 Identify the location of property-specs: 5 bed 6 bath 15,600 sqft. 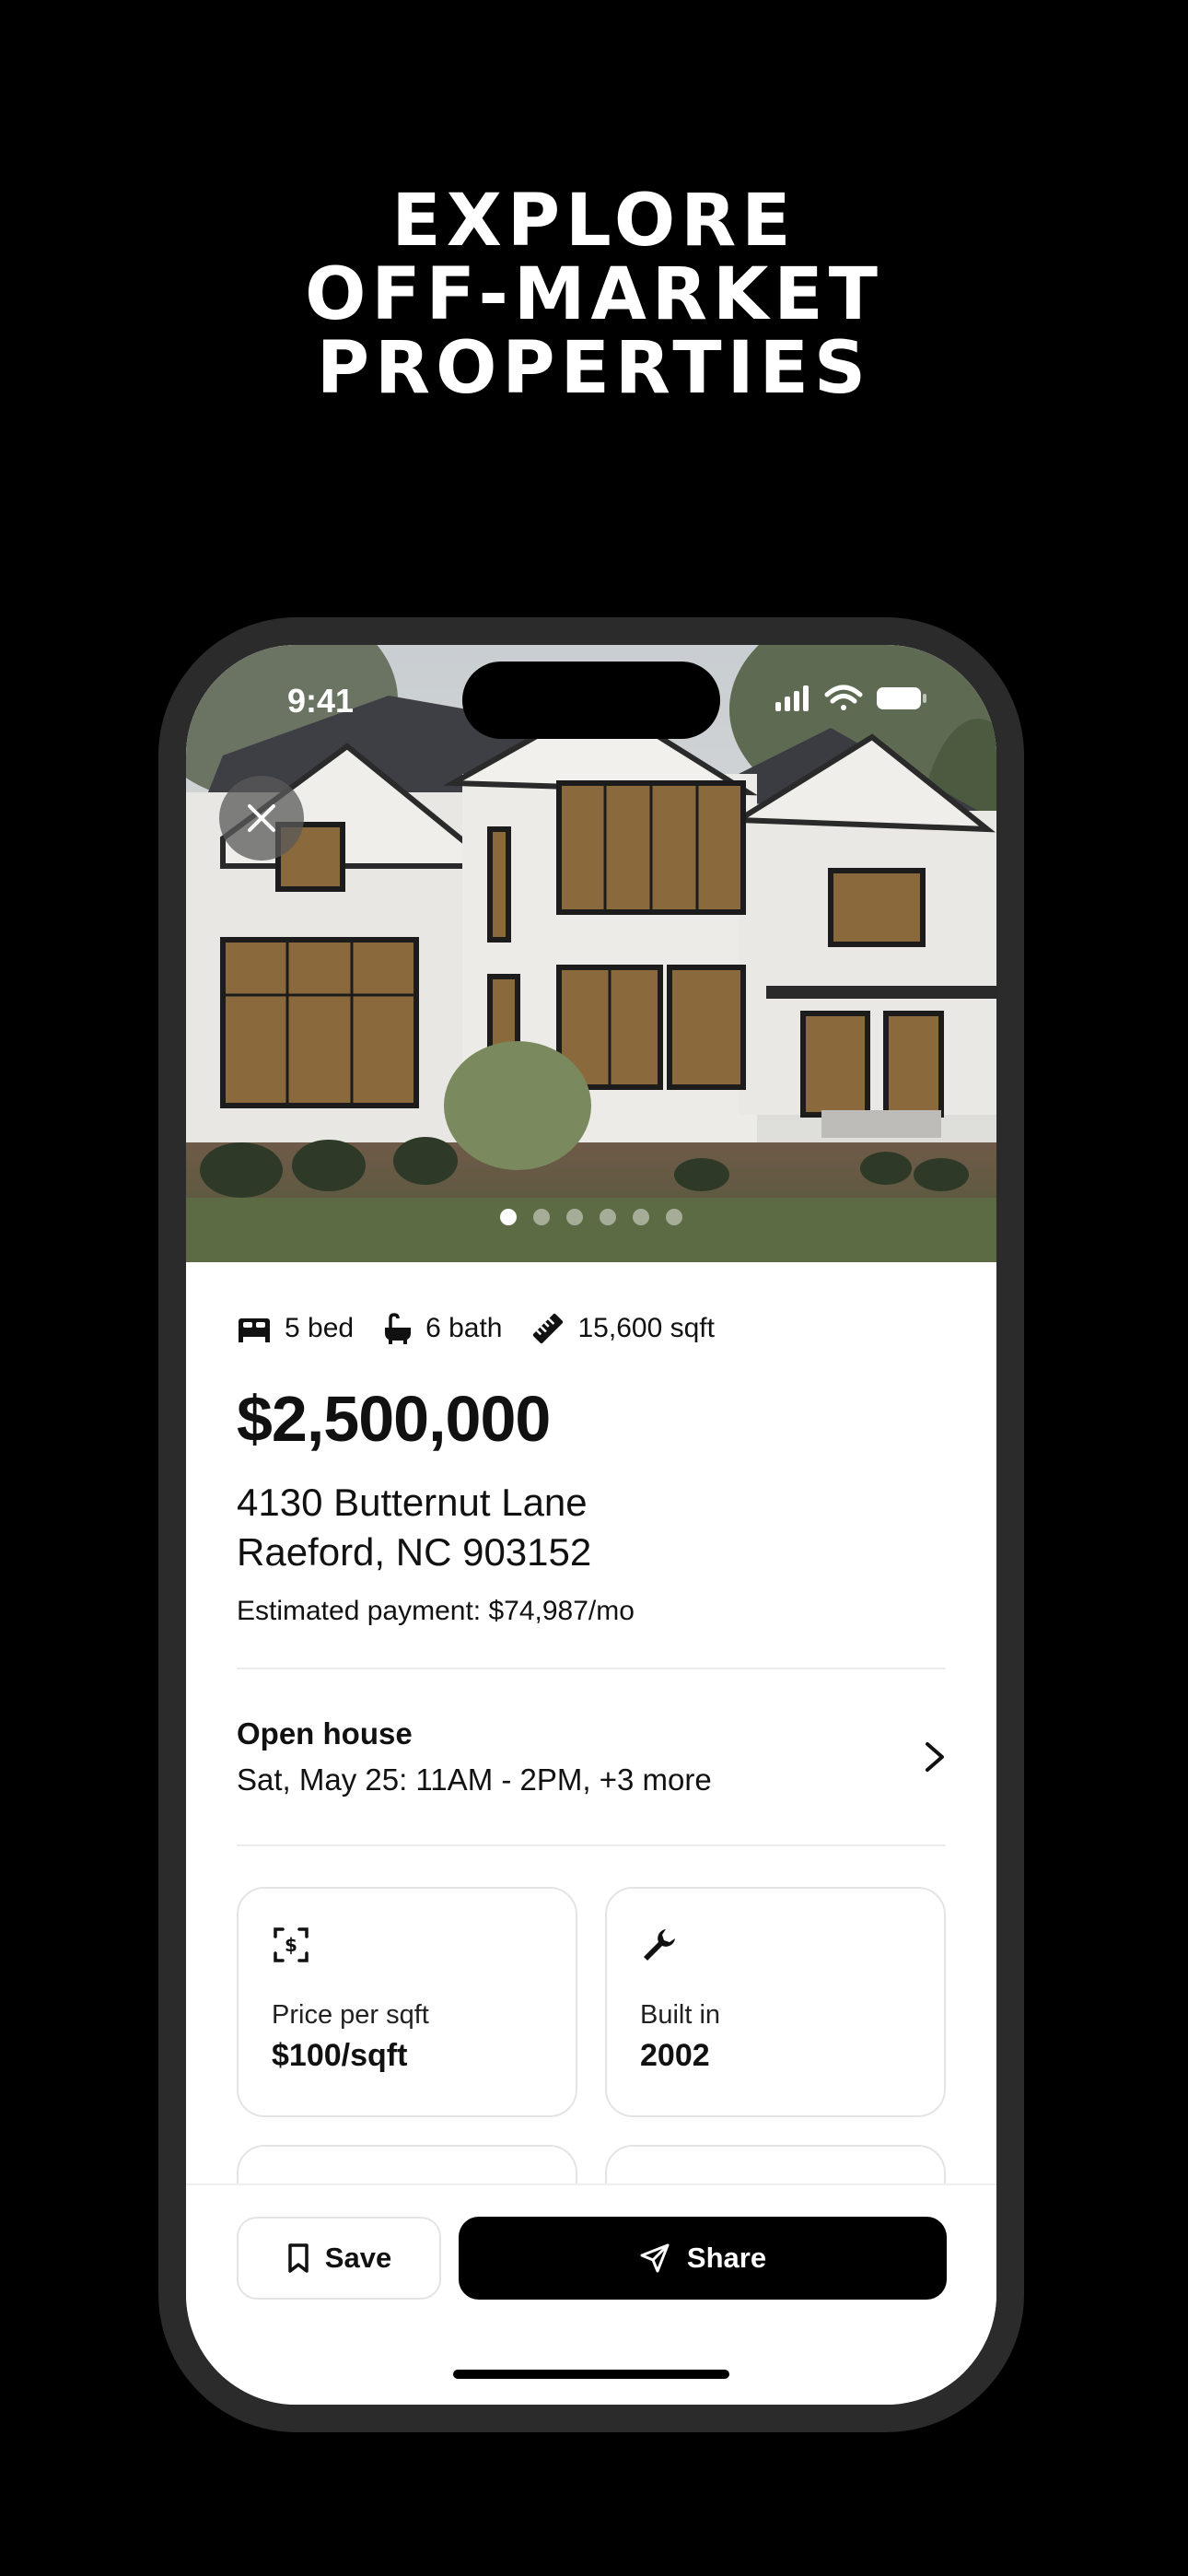
(591, 1328).